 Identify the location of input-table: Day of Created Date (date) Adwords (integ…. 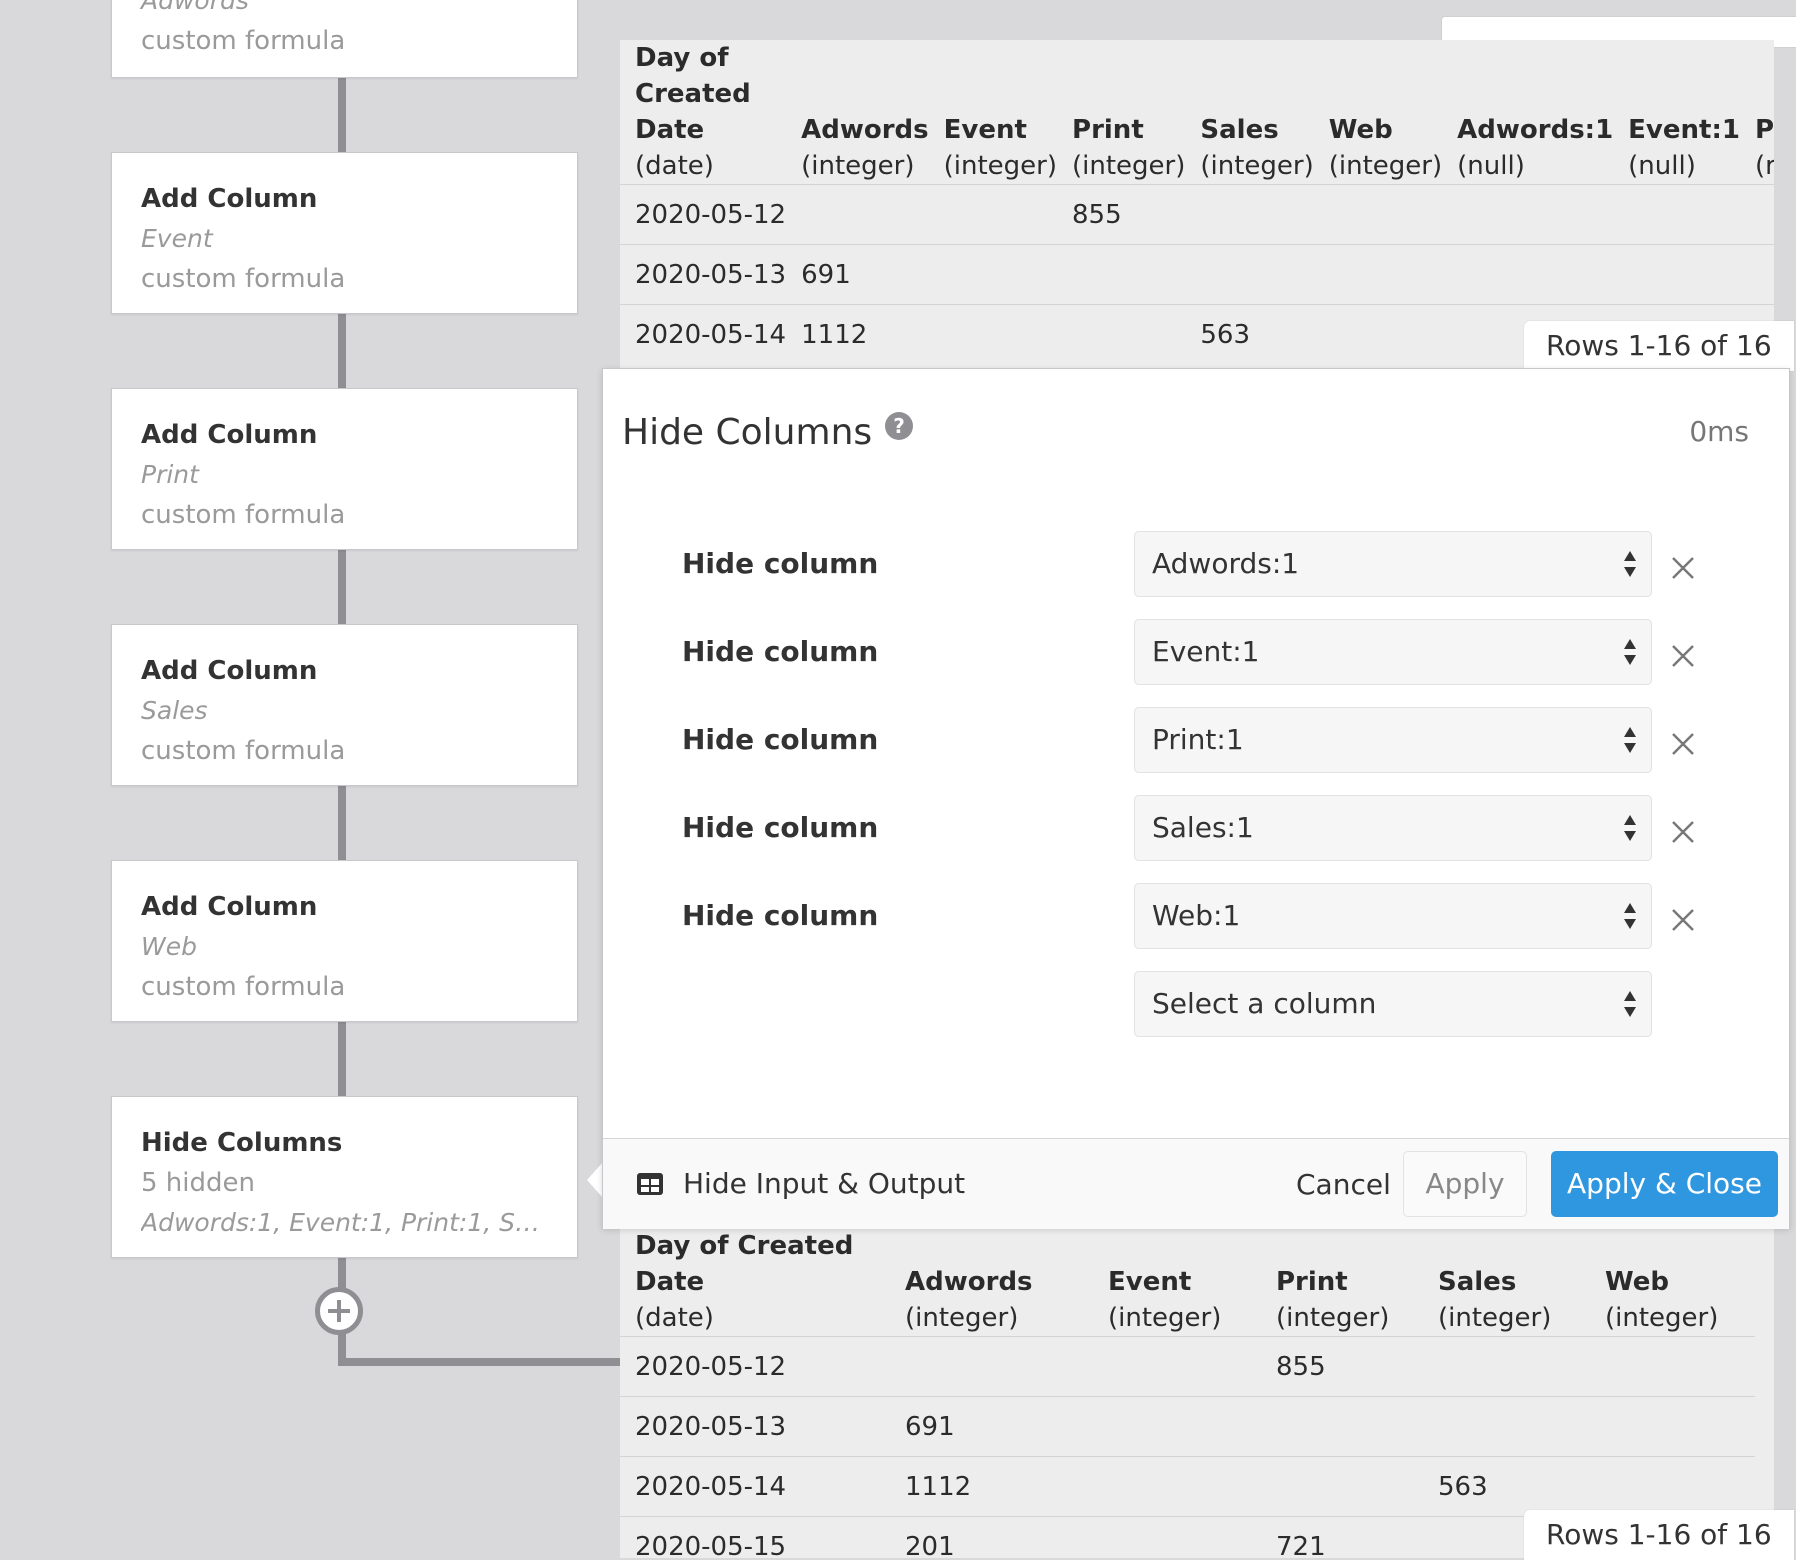
(1197, 204).